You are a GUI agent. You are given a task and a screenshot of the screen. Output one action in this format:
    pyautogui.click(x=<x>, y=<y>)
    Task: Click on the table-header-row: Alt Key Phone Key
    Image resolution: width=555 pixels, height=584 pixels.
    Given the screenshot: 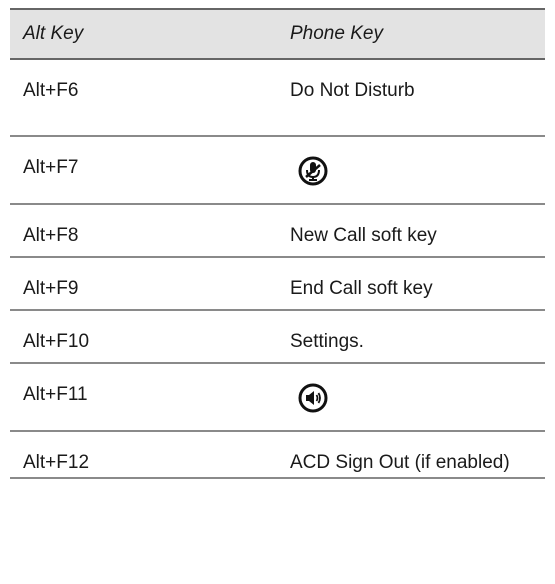 What is the action you would take?
    pyautogui.click(x=277, y=34)
    